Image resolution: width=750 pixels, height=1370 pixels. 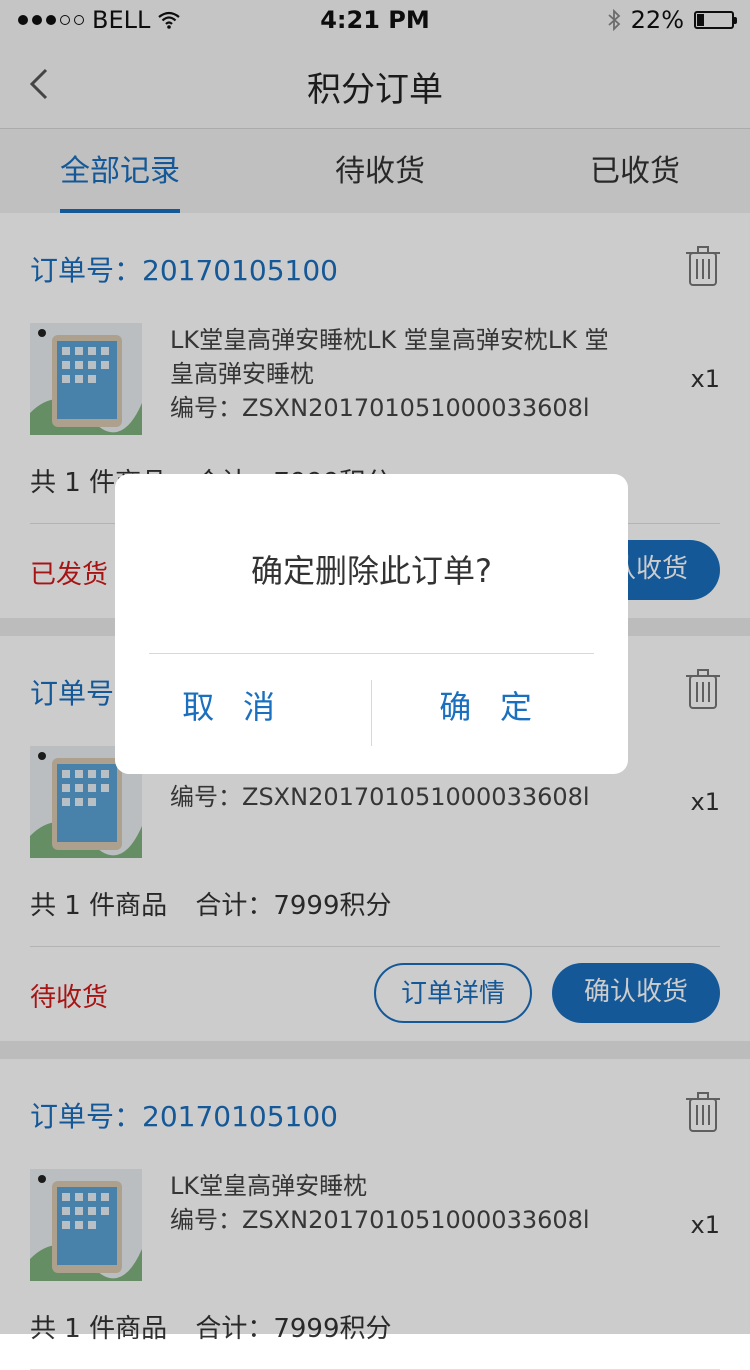 I want to click on dialog-message: 确定删除此订单?, so click(x=371, y=571).